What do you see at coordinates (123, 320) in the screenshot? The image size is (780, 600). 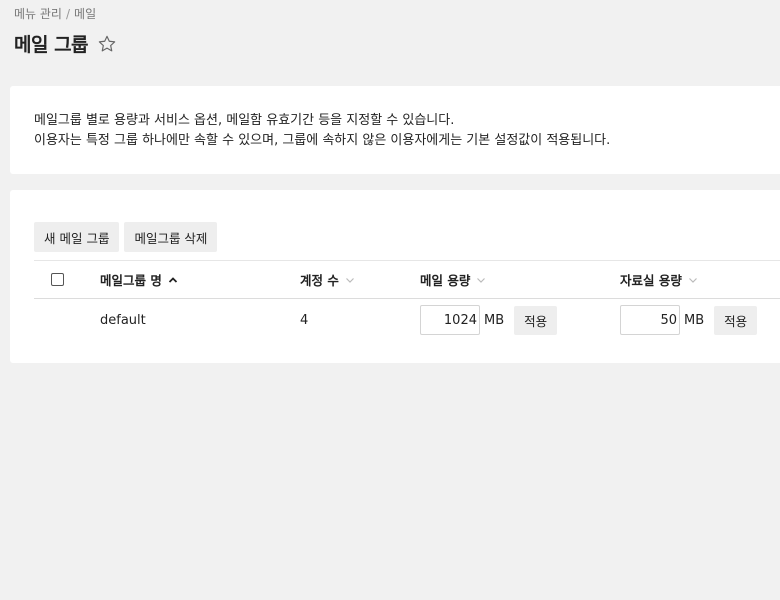 I see `group-name: default` at bounding box center [123, 320].